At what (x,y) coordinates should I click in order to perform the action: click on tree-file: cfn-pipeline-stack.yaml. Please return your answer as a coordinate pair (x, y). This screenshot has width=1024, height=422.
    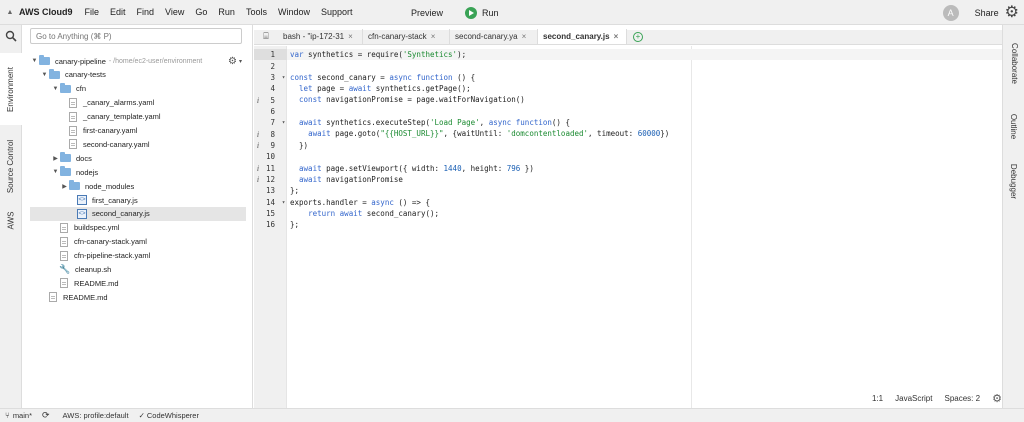
    Looking at the image, I should click on (138, 256).